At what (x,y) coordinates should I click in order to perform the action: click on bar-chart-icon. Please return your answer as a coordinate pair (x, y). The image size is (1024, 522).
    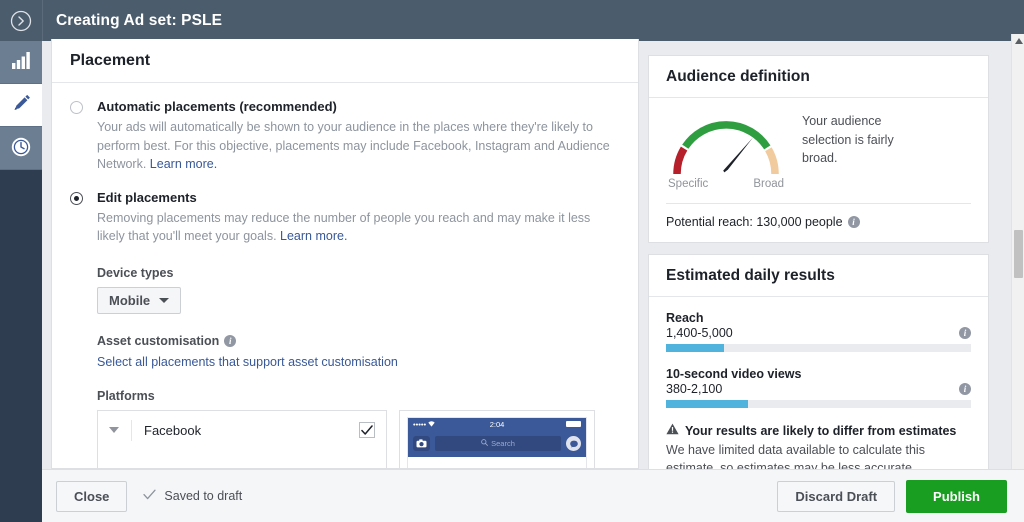
    Looking at the image, I should click on (21, 62).